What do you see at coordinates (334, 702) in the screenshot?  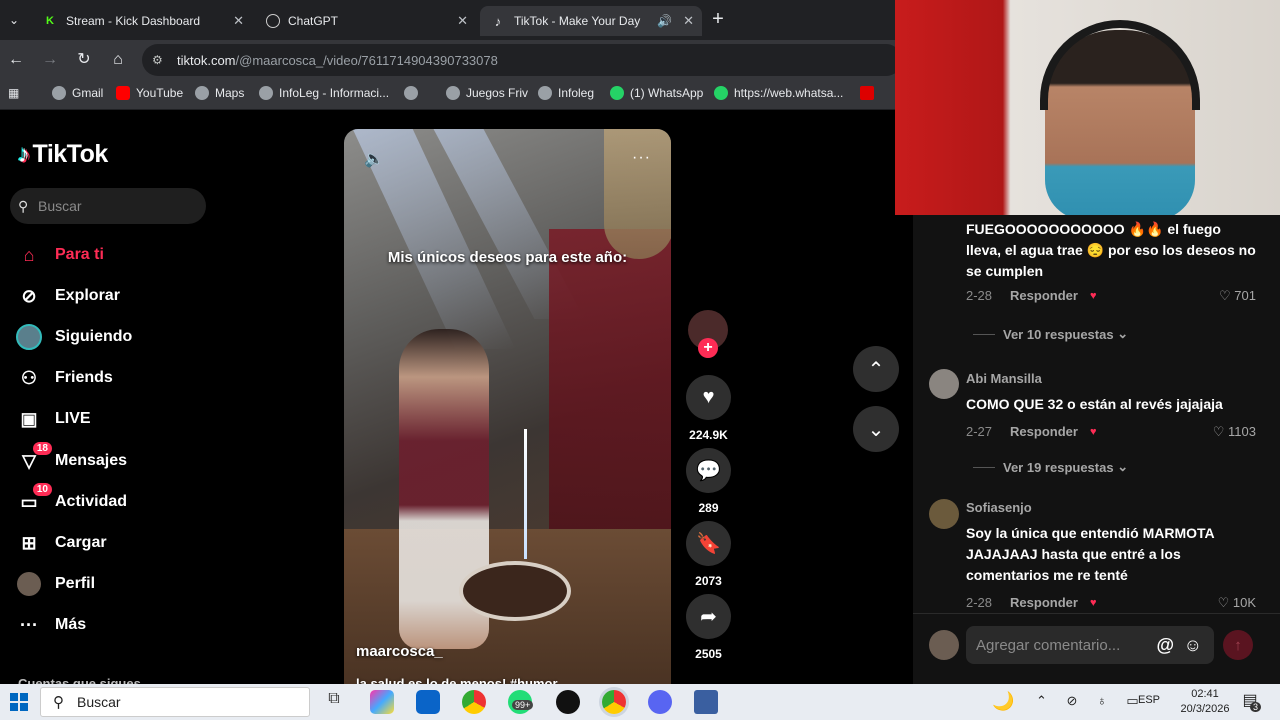 I see `task-view-icon: ⧉` at bounding box center [334, 702].